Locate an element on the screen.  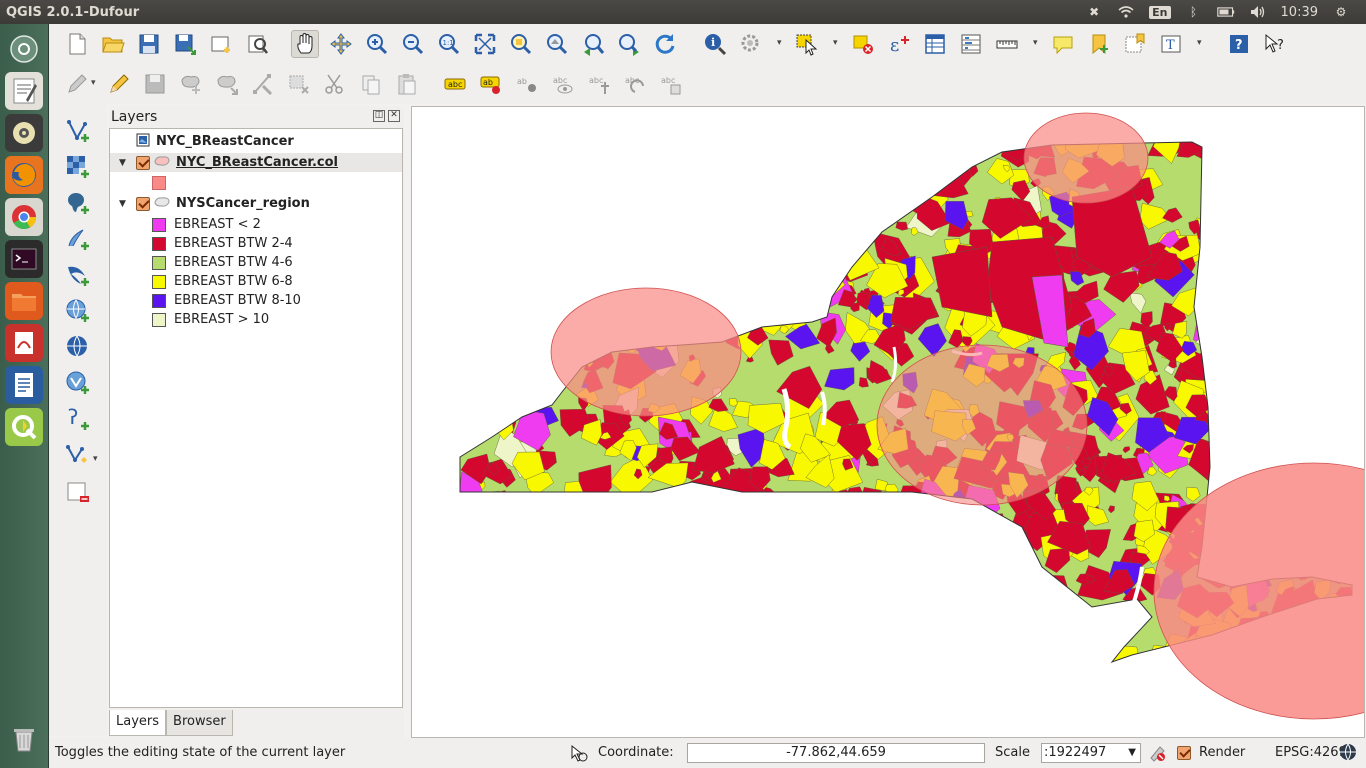
files-icon is located at coordinates (24, 301).